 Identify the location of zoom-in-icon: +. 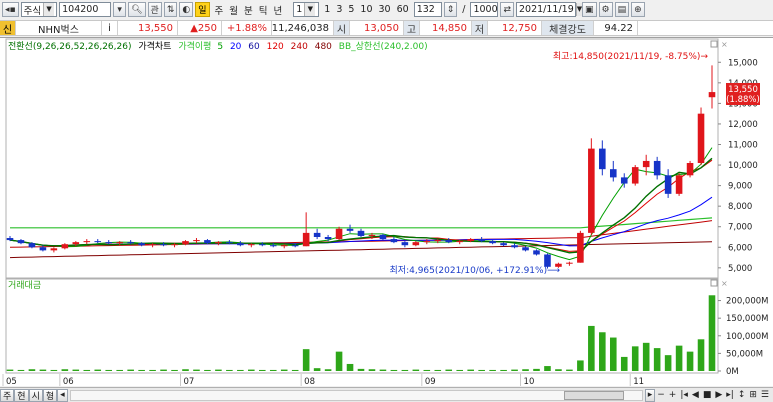
(673, 395).